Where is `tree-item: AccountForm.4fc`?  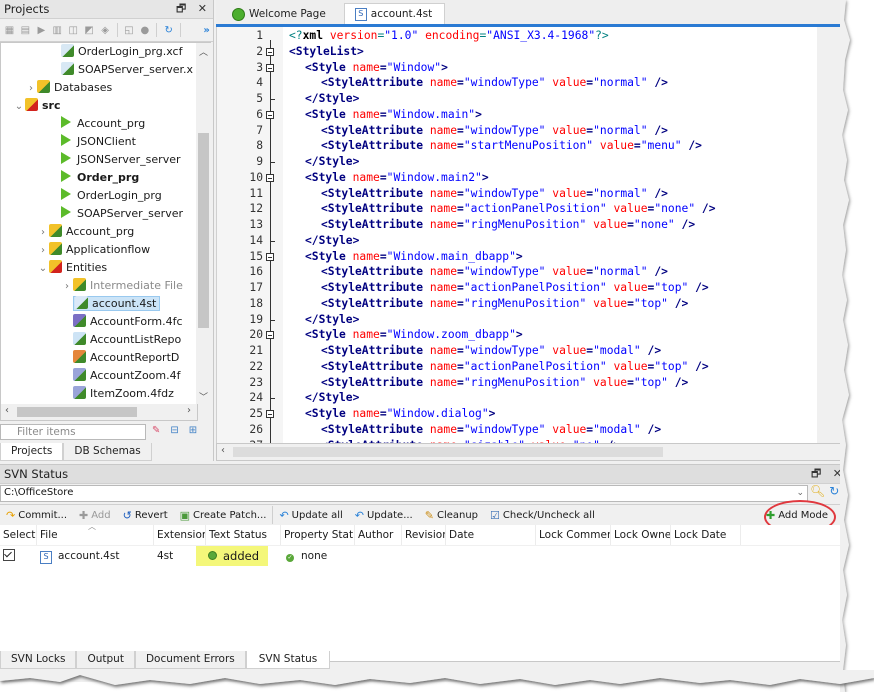 tree-item: AccountForm.4fc is located at coordinates (99, 322).